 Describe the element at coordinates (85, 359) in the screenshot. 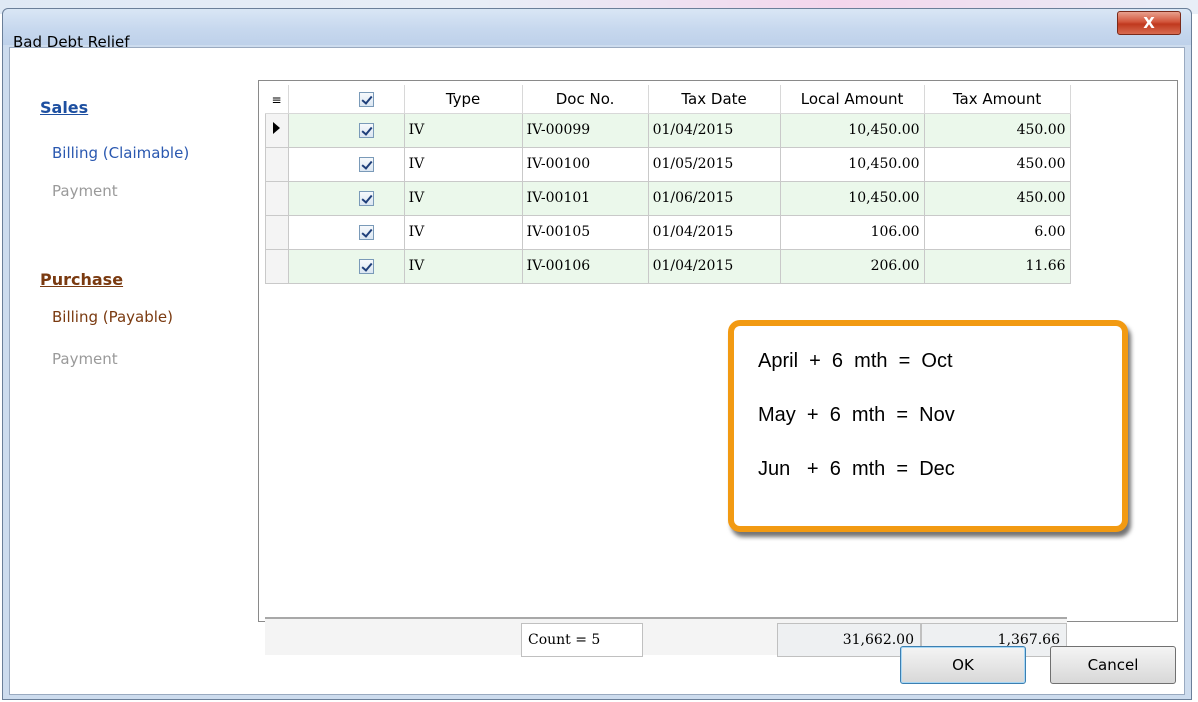

I see `sidebar-item-purchase-payment: Payment` at that location.